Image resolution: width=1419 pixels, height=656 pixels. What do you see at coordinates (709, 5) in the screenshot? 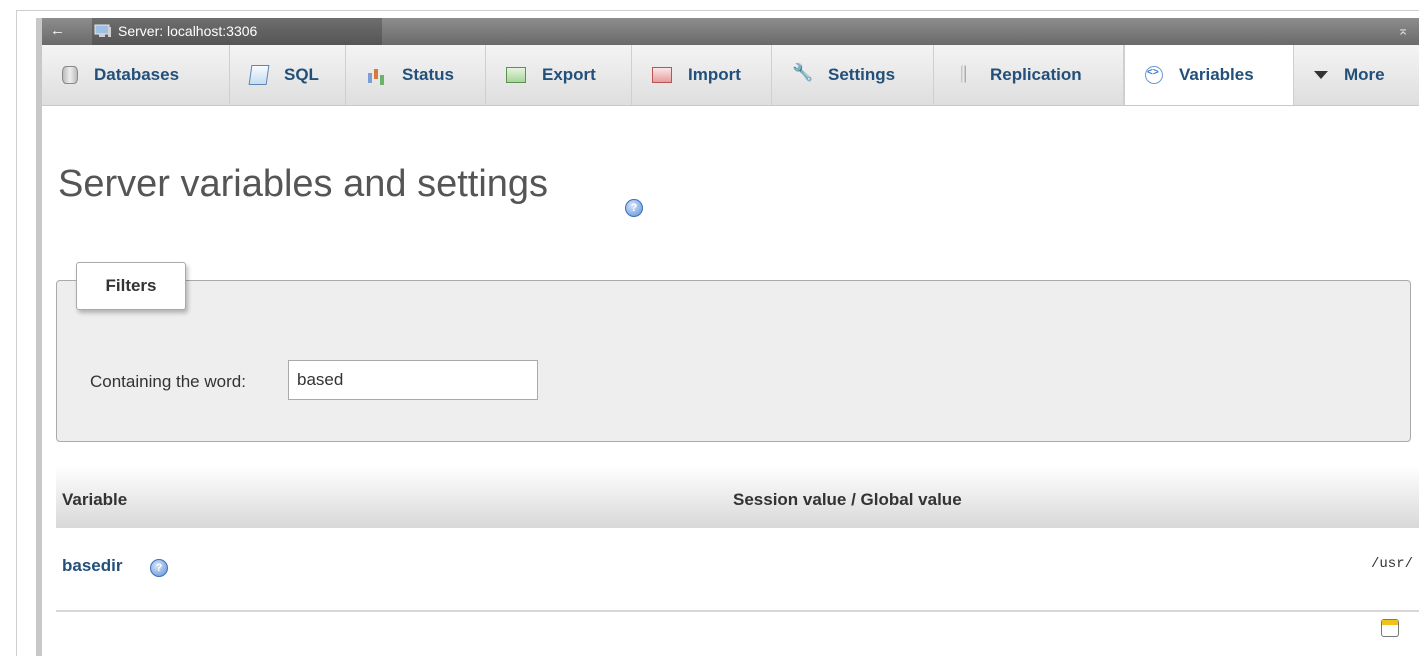
I see `window-top-margin` at bounding box center [709, 5].